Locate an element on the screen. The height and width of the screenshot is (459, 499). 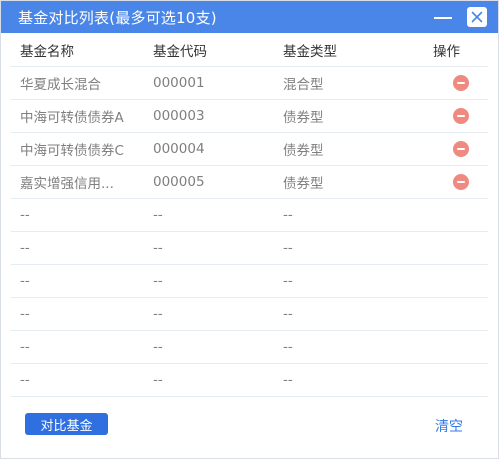
compare-funds-button: 对比基金 is located at coordinates (66, 424).